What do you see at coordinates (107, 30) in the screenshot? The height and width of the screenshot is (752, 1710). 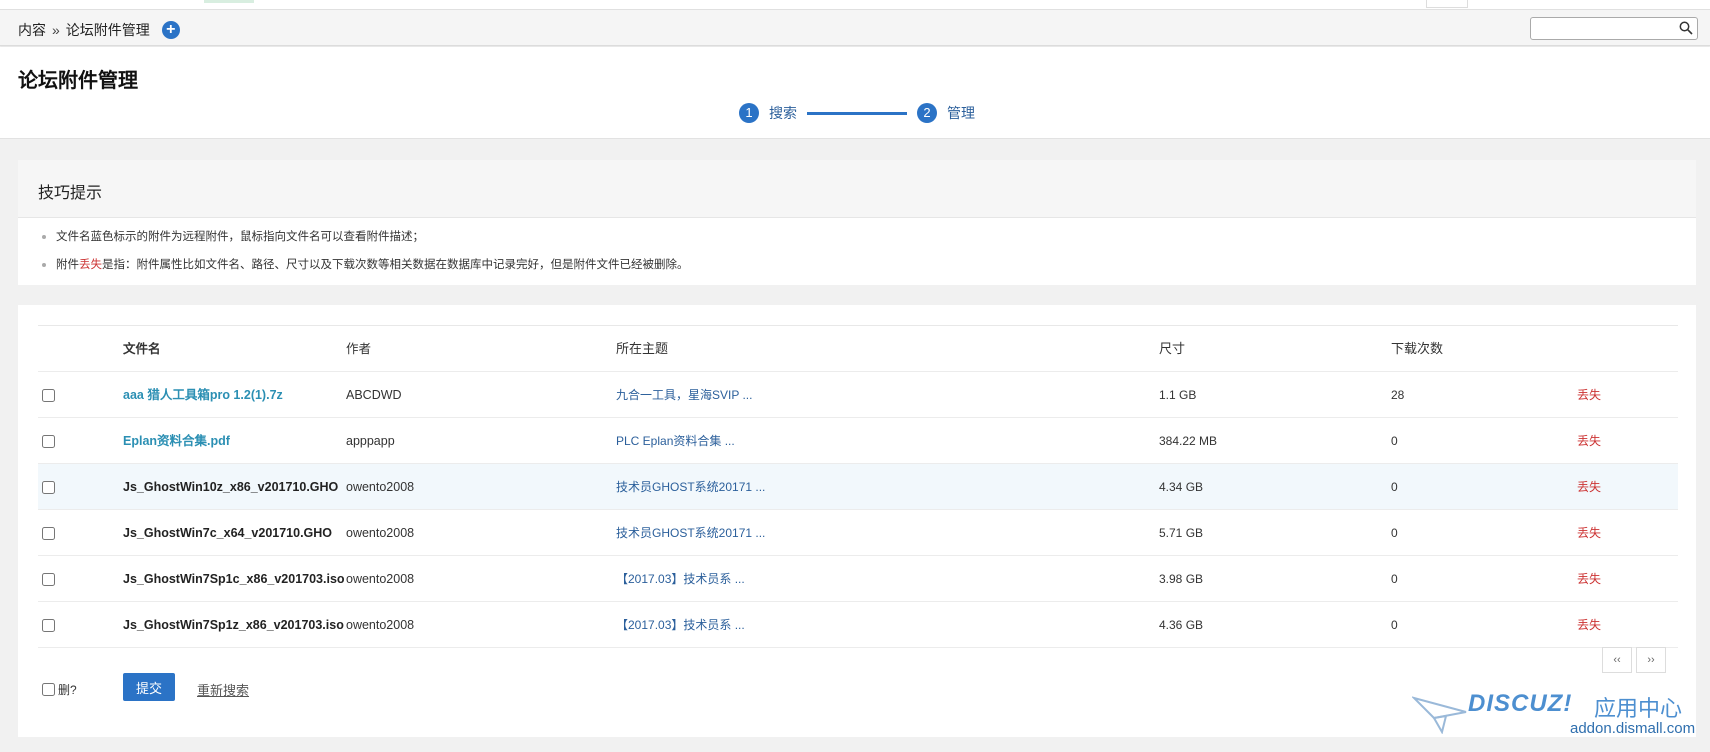 I see `breadcrumb-current: 论坛附件管理` at bounding box center [107, 30].